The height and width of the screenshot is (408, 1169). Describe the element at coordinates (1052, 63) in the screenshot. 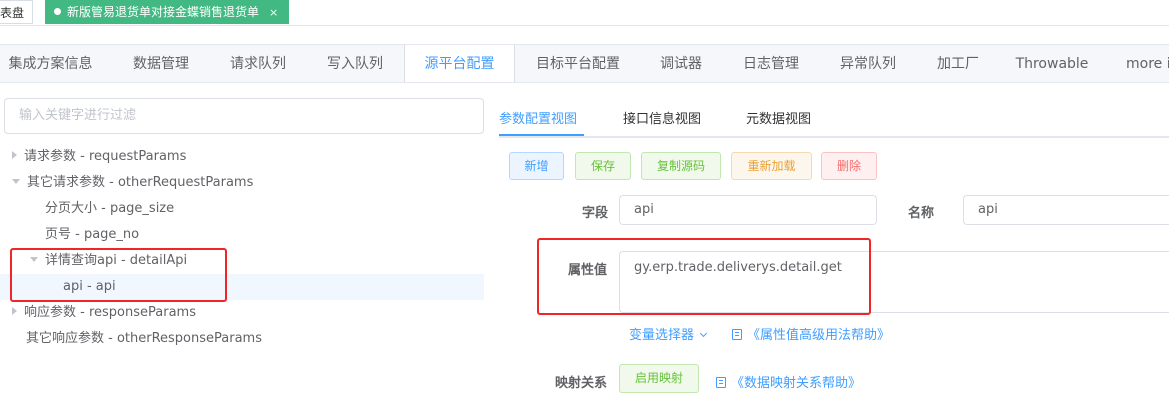

I see `tab-throwable: Throwable` at that location.